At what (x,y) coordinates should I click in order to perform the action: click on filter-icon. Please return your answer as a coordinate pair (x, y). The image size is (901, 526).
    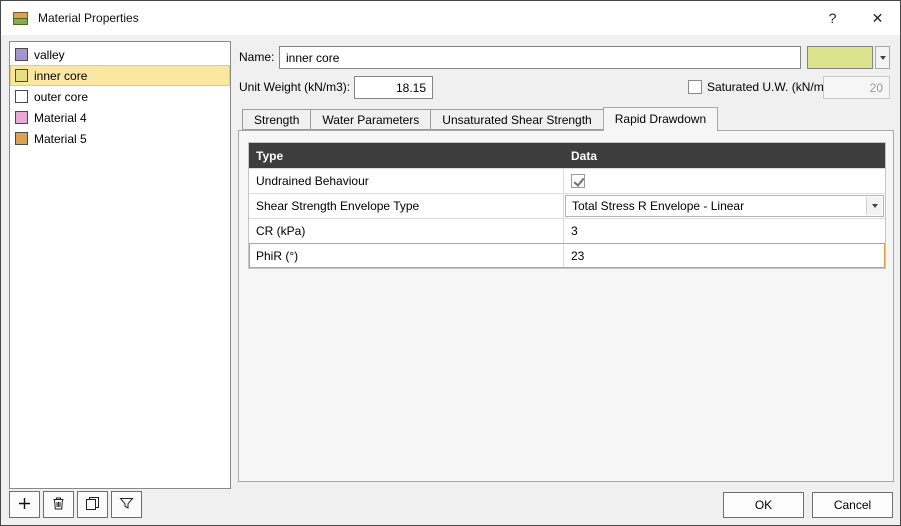
    Looking at the image, I should click on (126, 505).